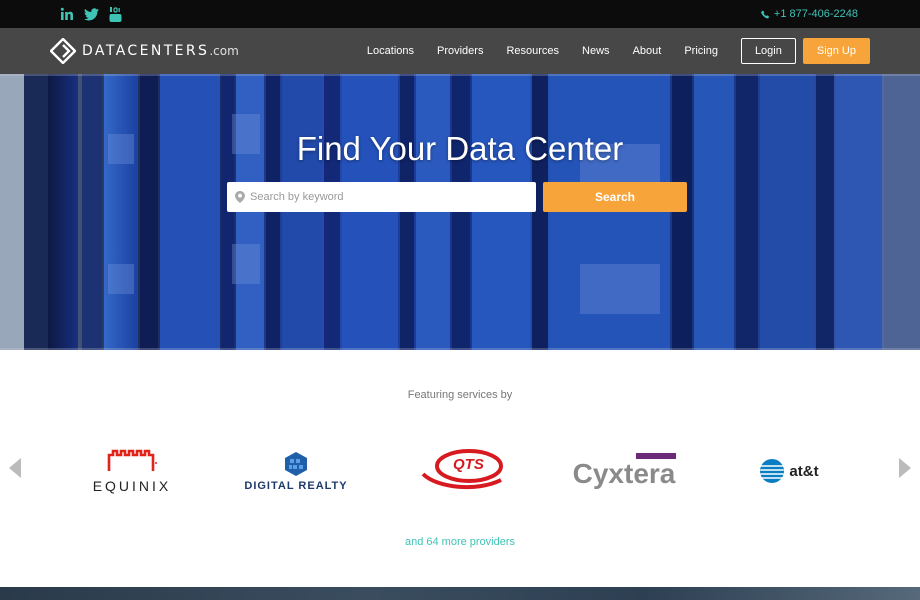 This screenshot has width=920, height=600. I want to click on phone-icon, so click(765, 14).